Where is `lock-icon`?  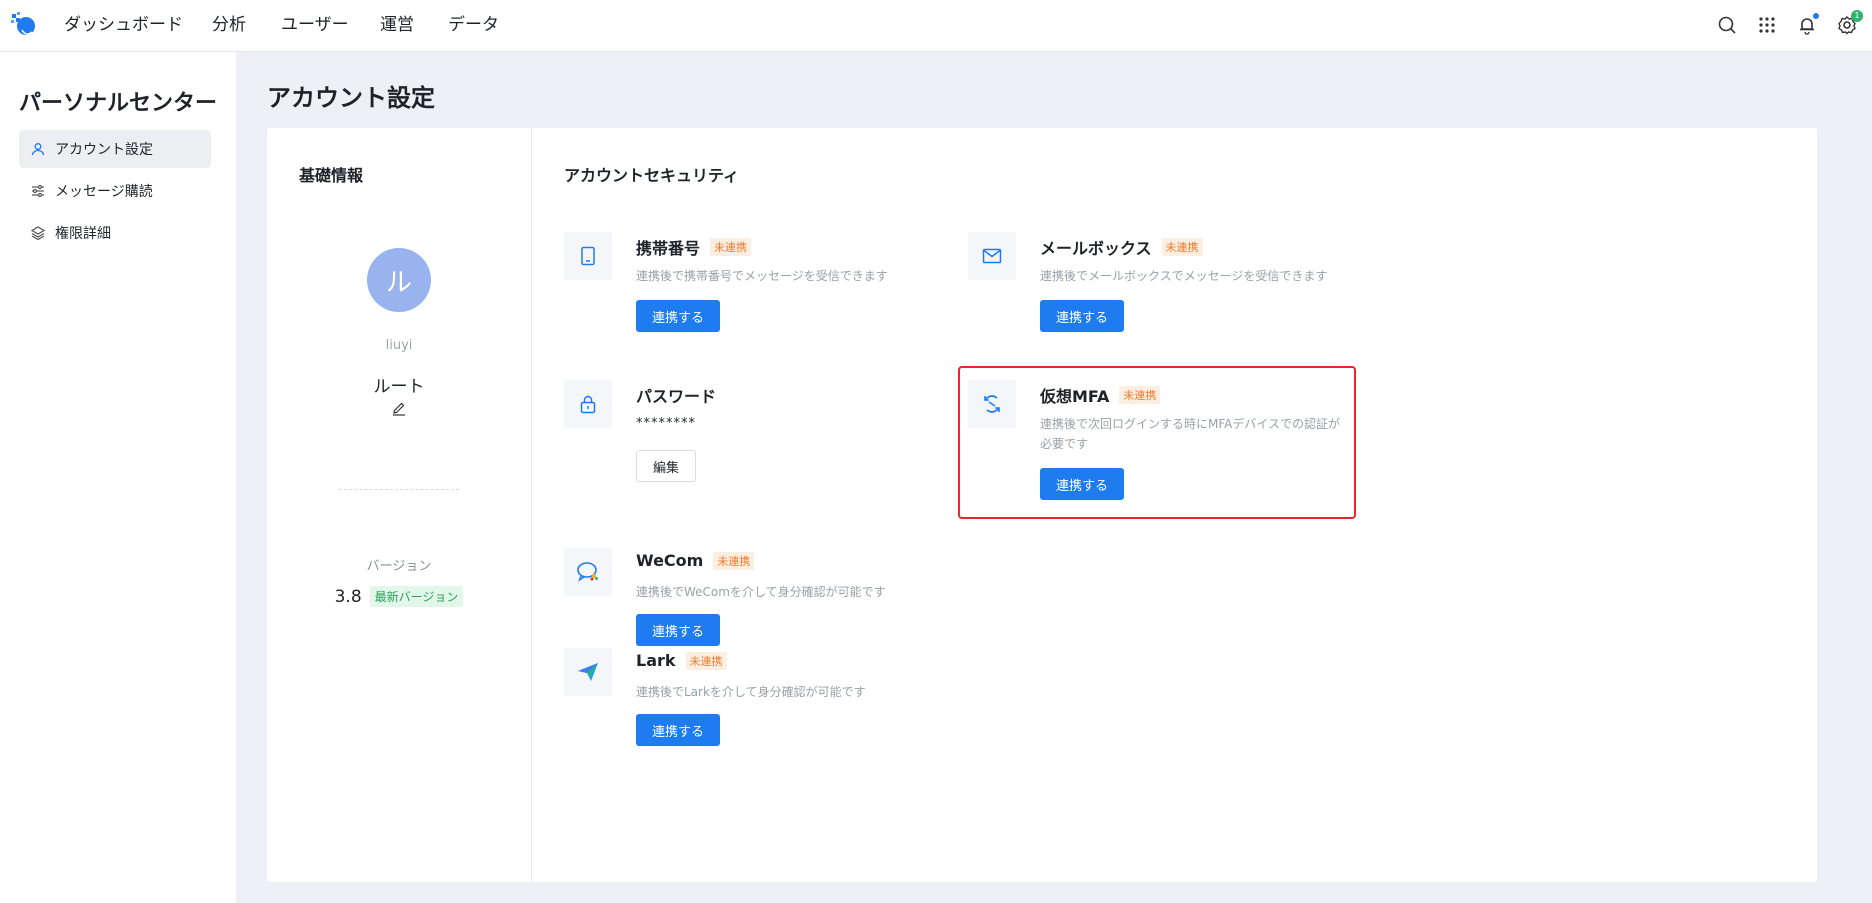 lock-icon is located at coordinates (588, 404).